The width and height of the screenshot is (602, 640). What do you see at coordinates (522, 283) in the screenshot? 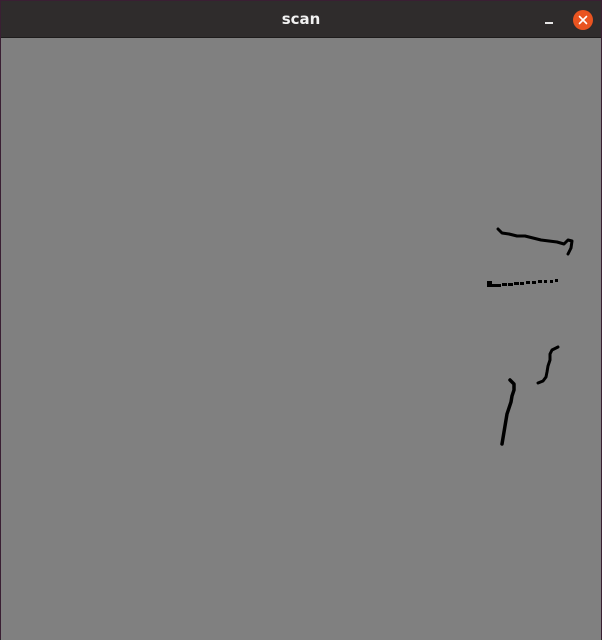
I see `scan-segment-middle` at bounding box center [522, 283].